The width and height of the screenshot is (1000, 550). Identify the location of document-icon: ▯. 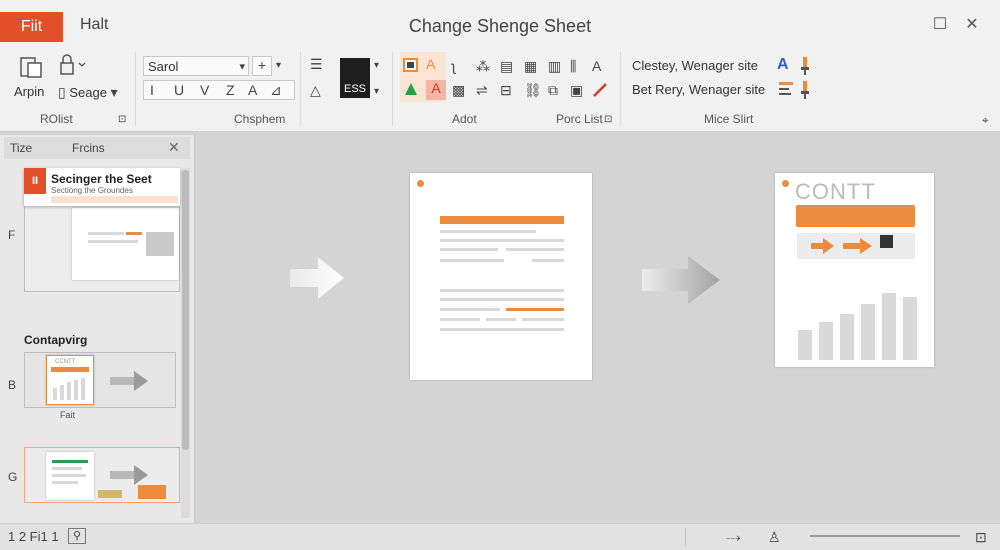
(62, 92).